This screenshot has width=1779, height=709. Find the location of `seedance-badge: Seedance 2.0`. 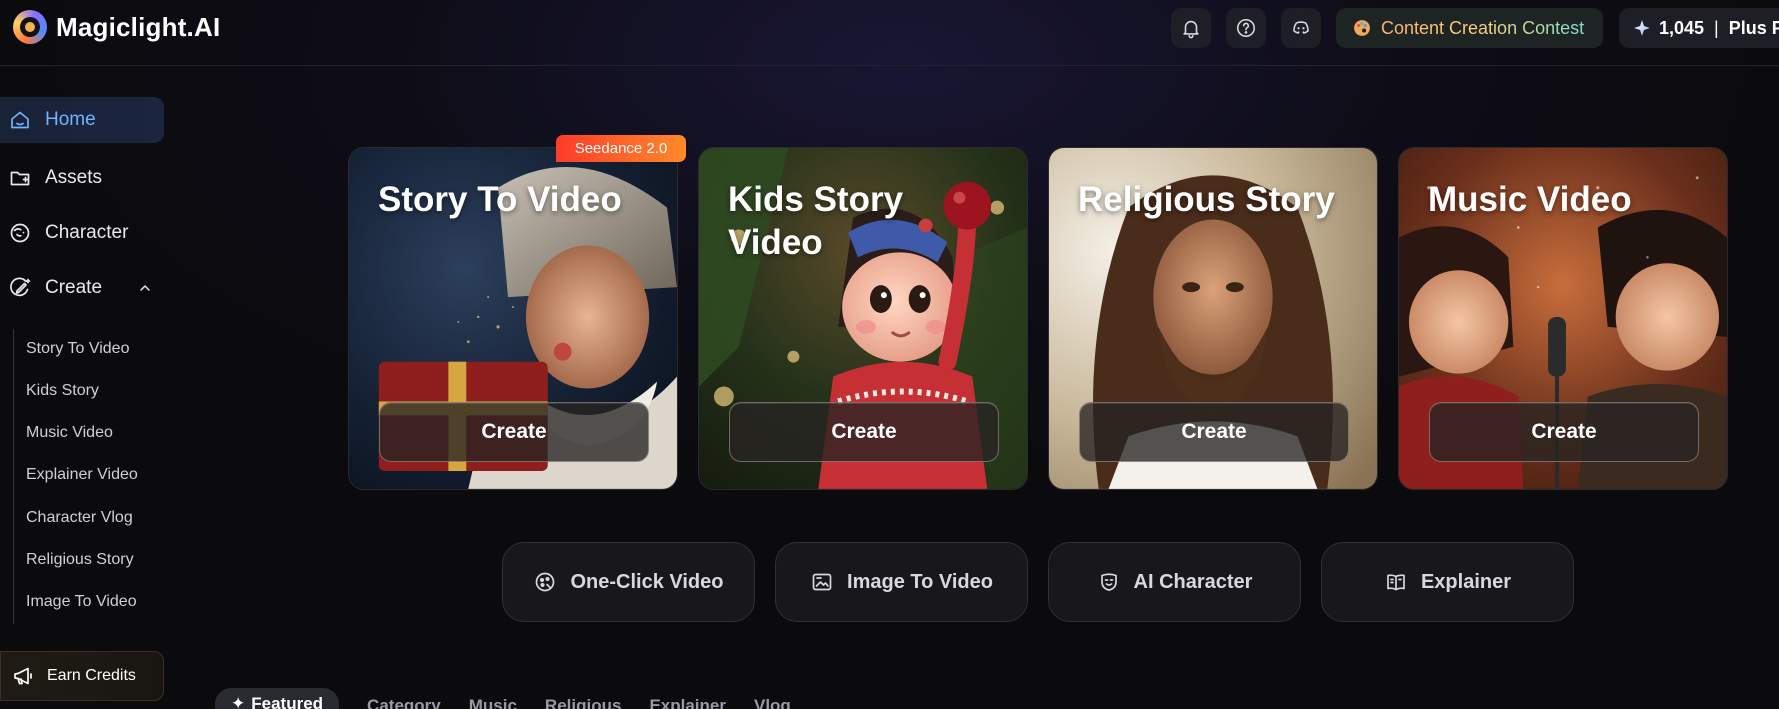

seedance-badge: Seedance 2.0 is located at coordinates (621, 148).